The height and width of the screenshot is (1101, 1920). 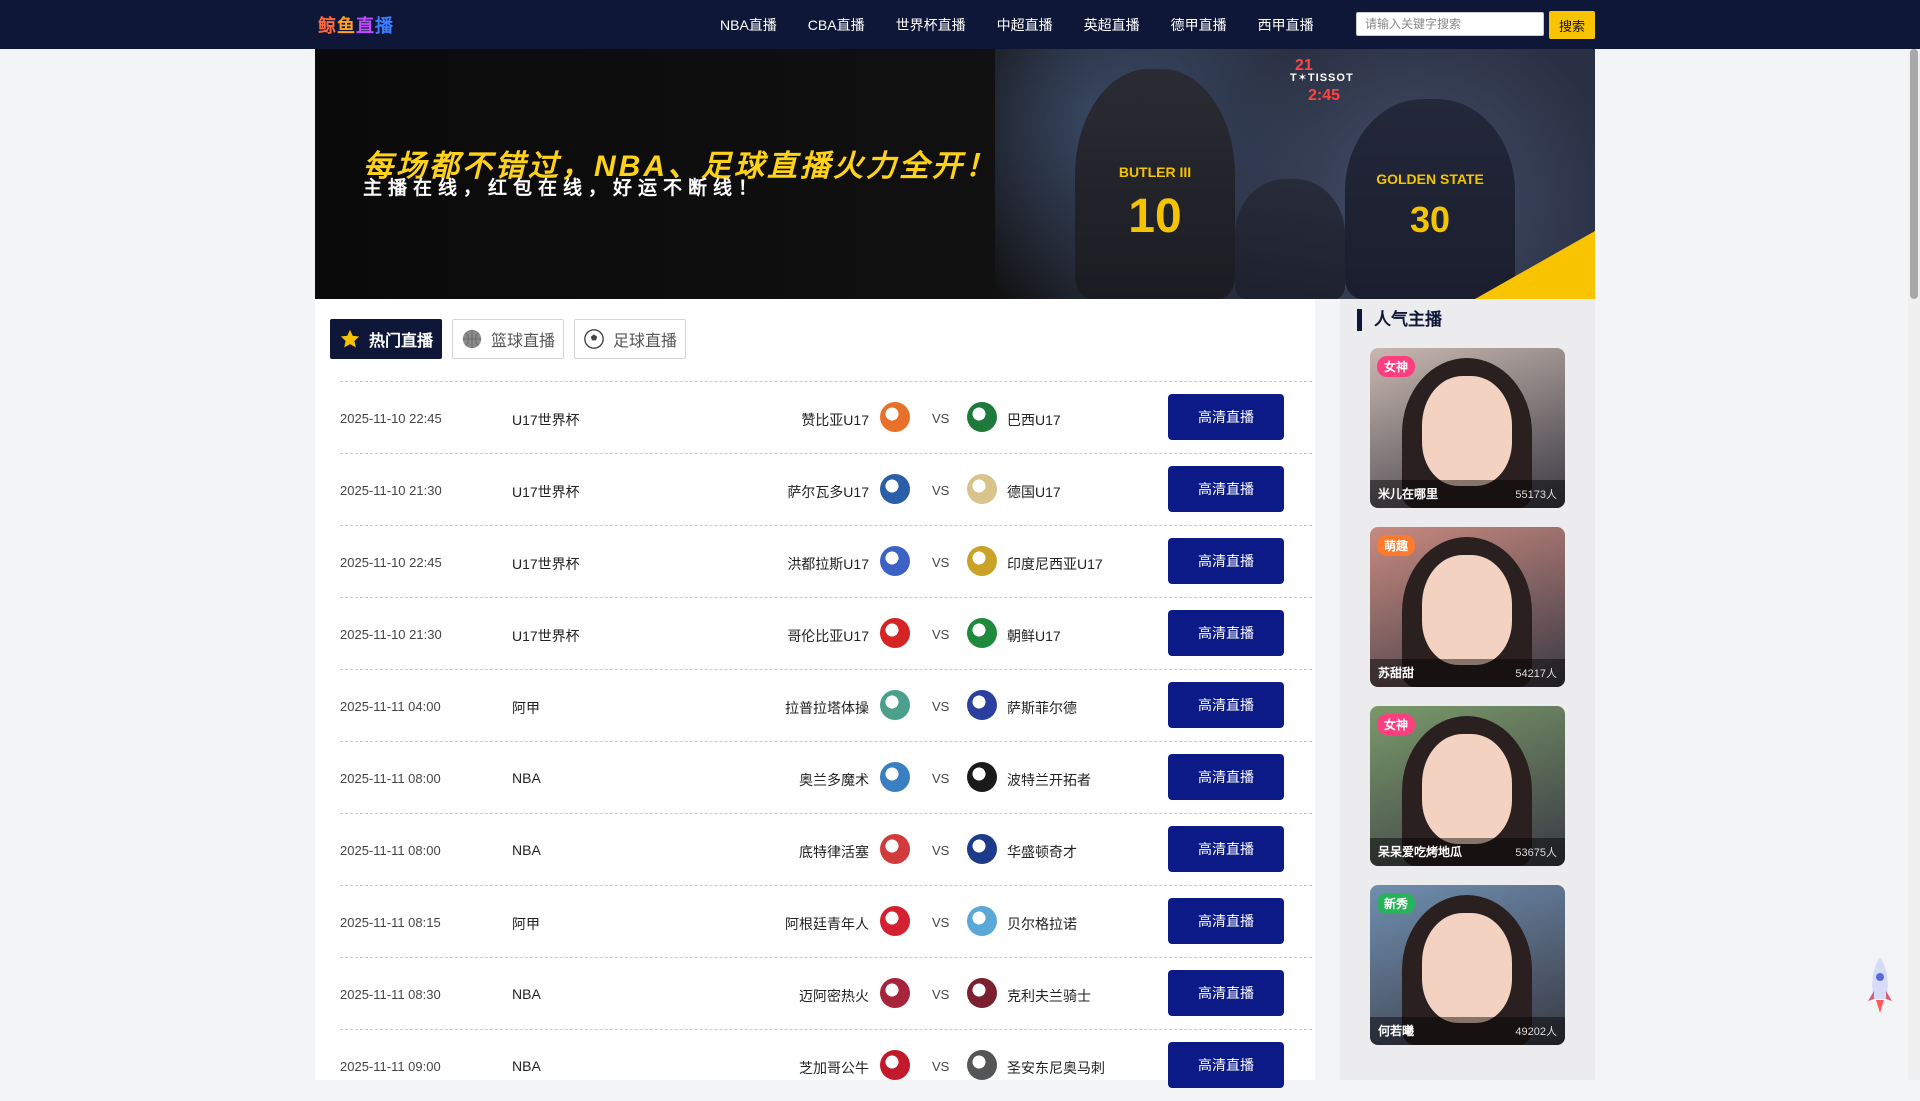 I want to click on tab-basketball: 篮球直播, so click(x=508, y=339).